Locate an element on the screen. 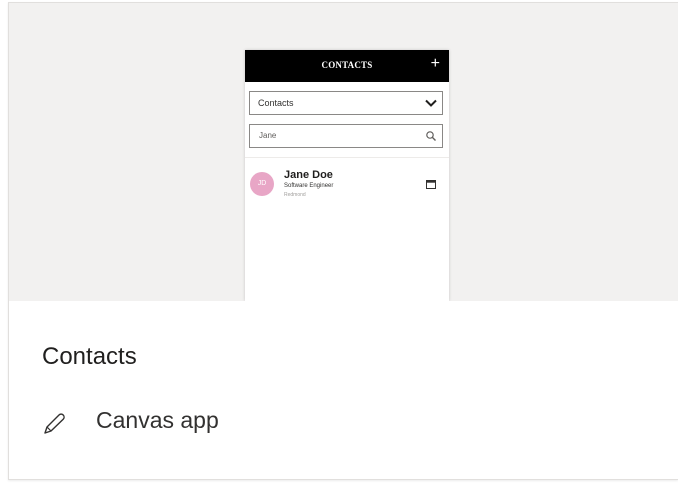 The width and height of the screenshot is (678, 488). search-value: Jane is located at coordinates (268, 135).